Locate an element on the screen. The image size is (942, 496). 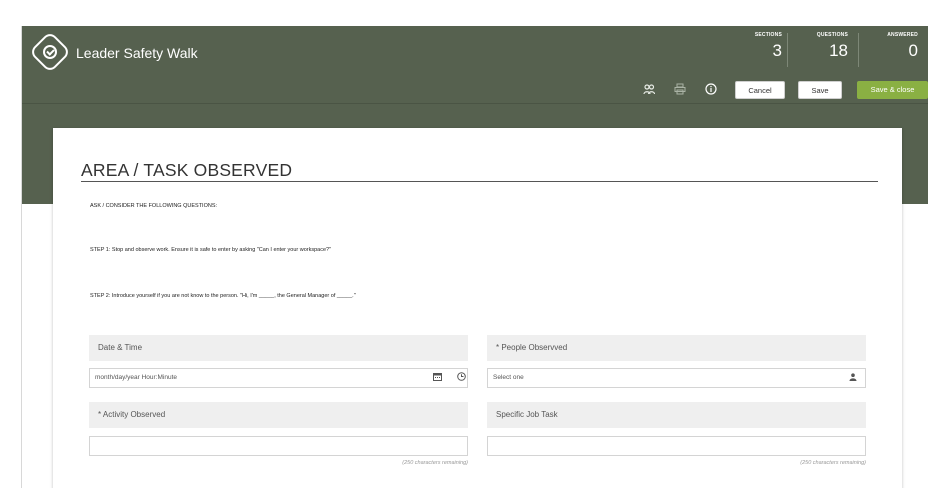
section-title: AREA / TASK OBSERVED is located at coordinates (187, 170).